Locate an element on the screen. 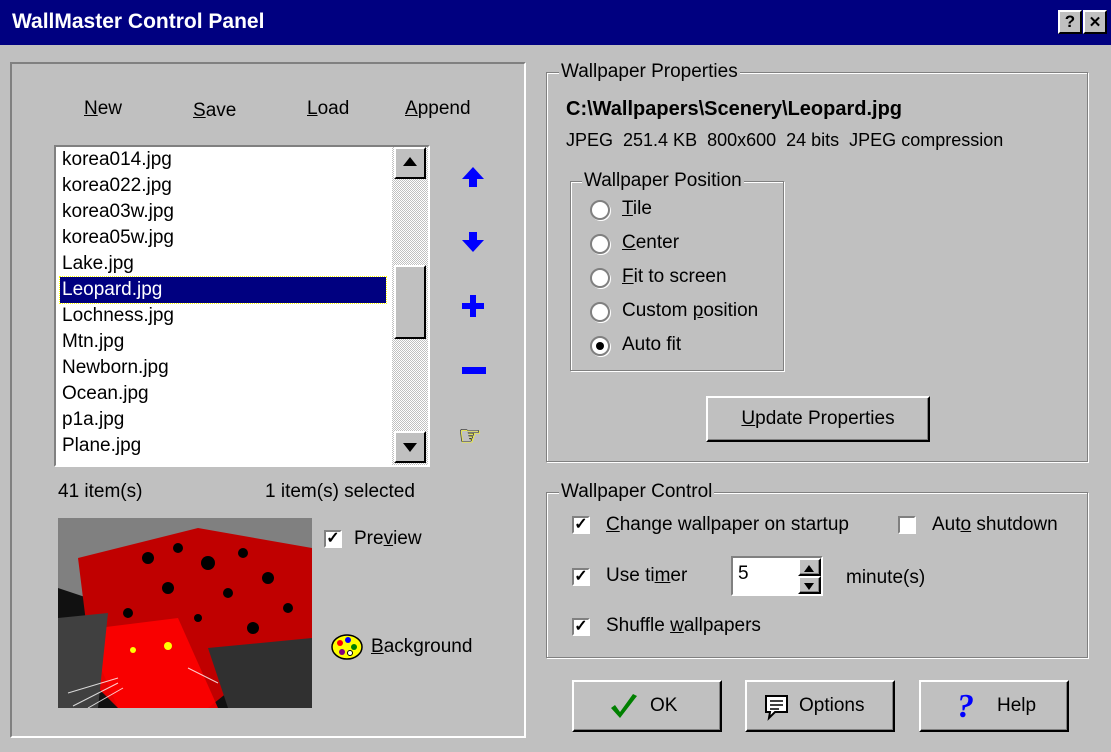  move-down-button is located at coordinates (473, 242).